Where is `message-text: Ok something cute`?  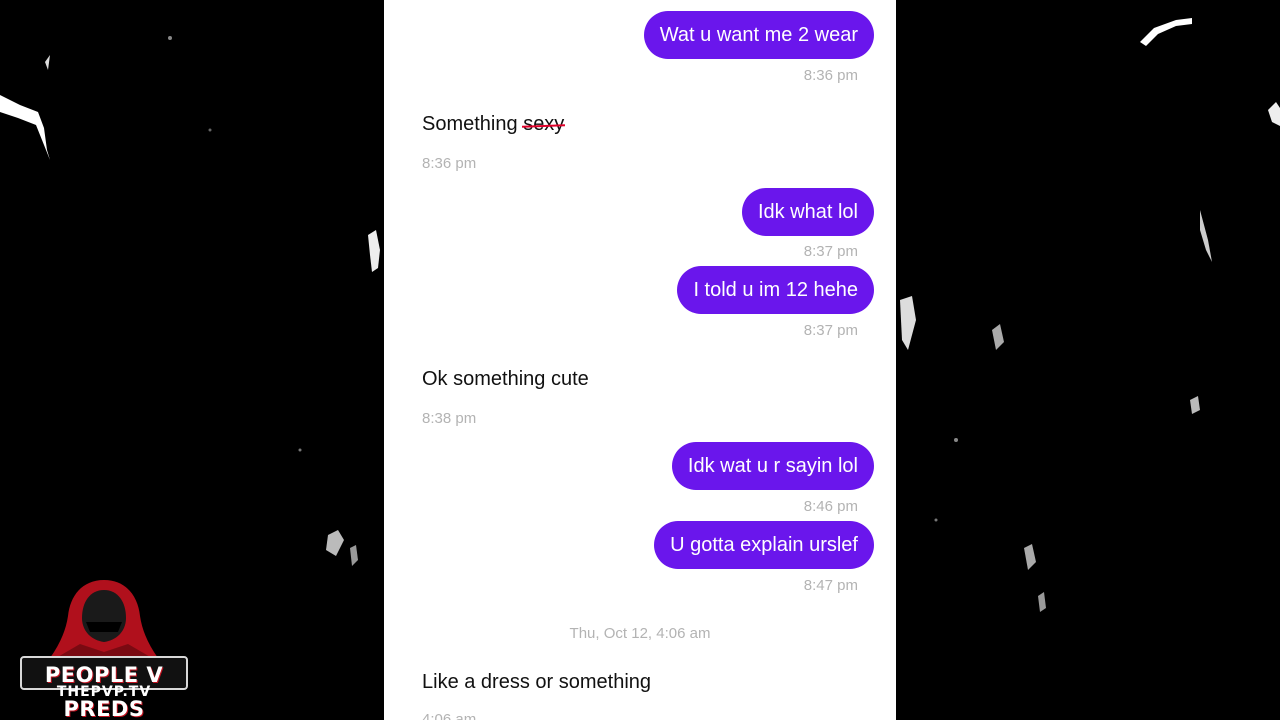
message-text: Ok something cute is located at coordinates (505, 379).